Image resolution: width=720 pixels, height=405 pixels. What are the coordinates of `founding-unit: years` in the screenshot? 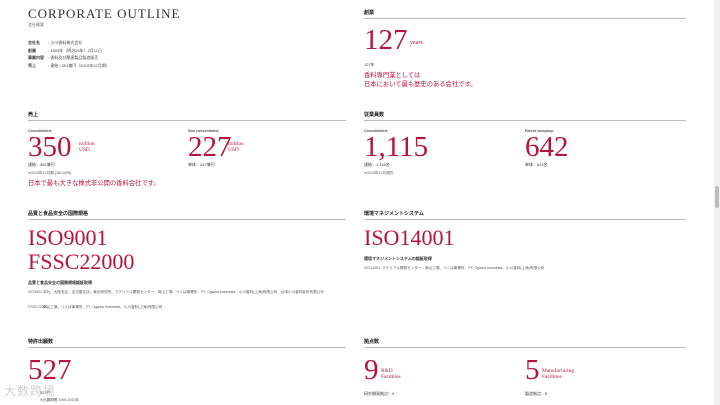 It's located at (416, 43).